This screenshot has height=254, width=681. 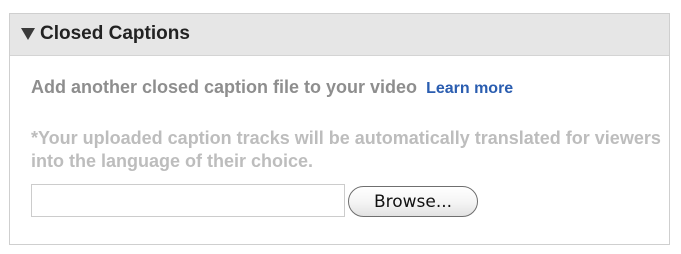 What do you see at coordinates (115, 33) in the screenshot?
I see `panel-title: Closed Captions` at bounding box center [115, 33].